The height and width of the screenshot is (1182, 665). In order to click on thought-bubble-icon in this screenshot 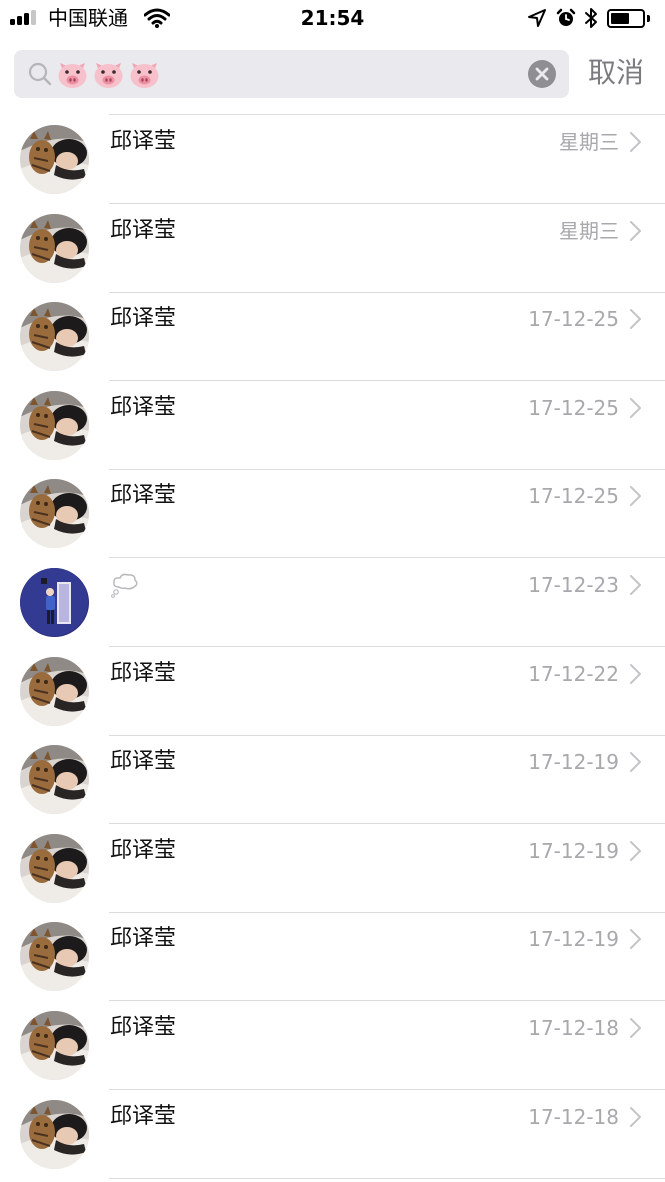, I will do `click(125, 589)`.